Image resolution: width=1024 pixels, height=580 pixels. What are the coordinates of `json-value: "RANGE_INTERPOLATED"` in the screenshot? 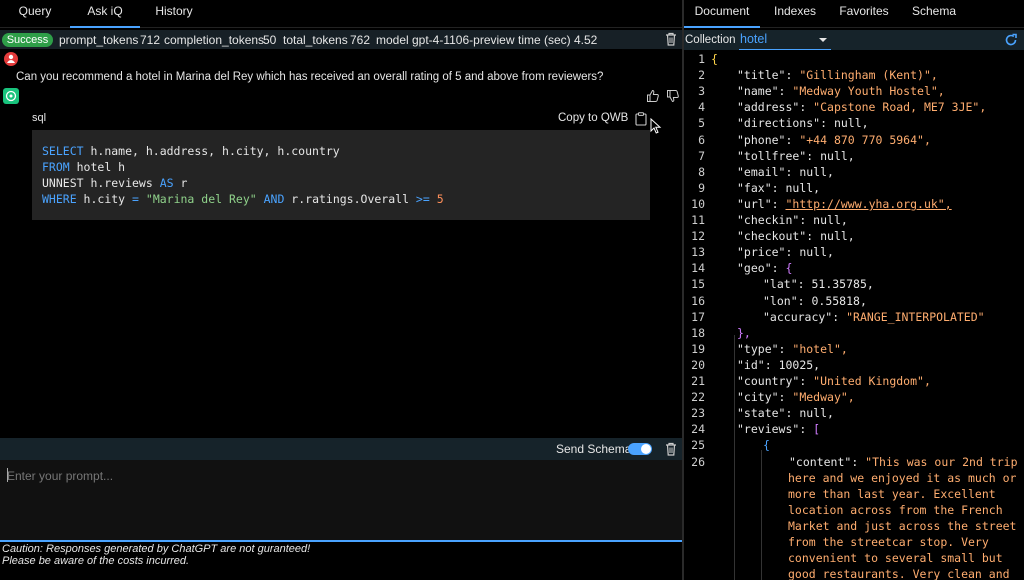 It's located at (915, 316).